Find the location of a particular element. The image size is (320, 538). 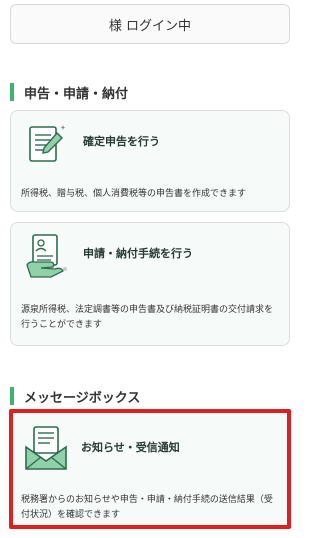

application-payment-title: 申請・納付手続を行う is located at coordinates (138, 253).